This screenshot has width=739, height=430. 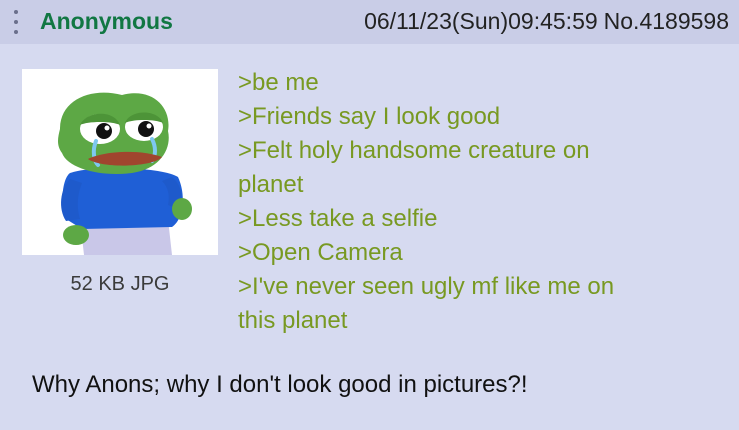 I want to click on greentext-line: >I've never seen ugly mf like me on, so click(x=426, y=286).